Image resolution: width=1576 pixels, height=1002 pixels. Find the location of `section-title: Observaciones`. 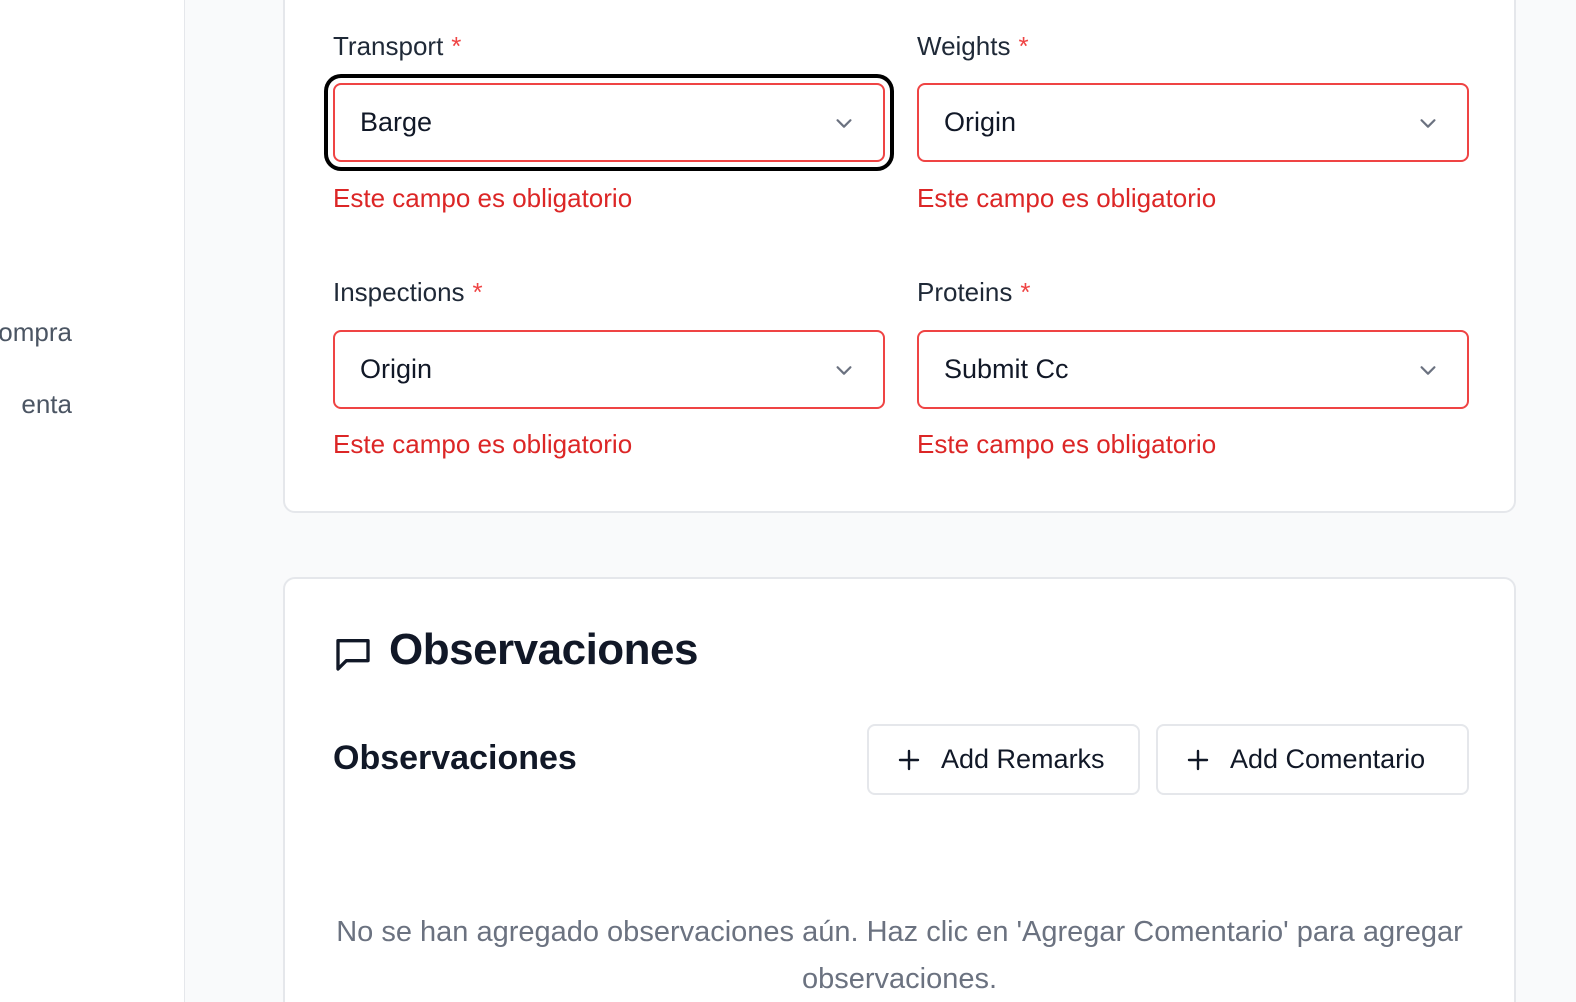

section-title: Observaciones is located at coordinates (544, 649).